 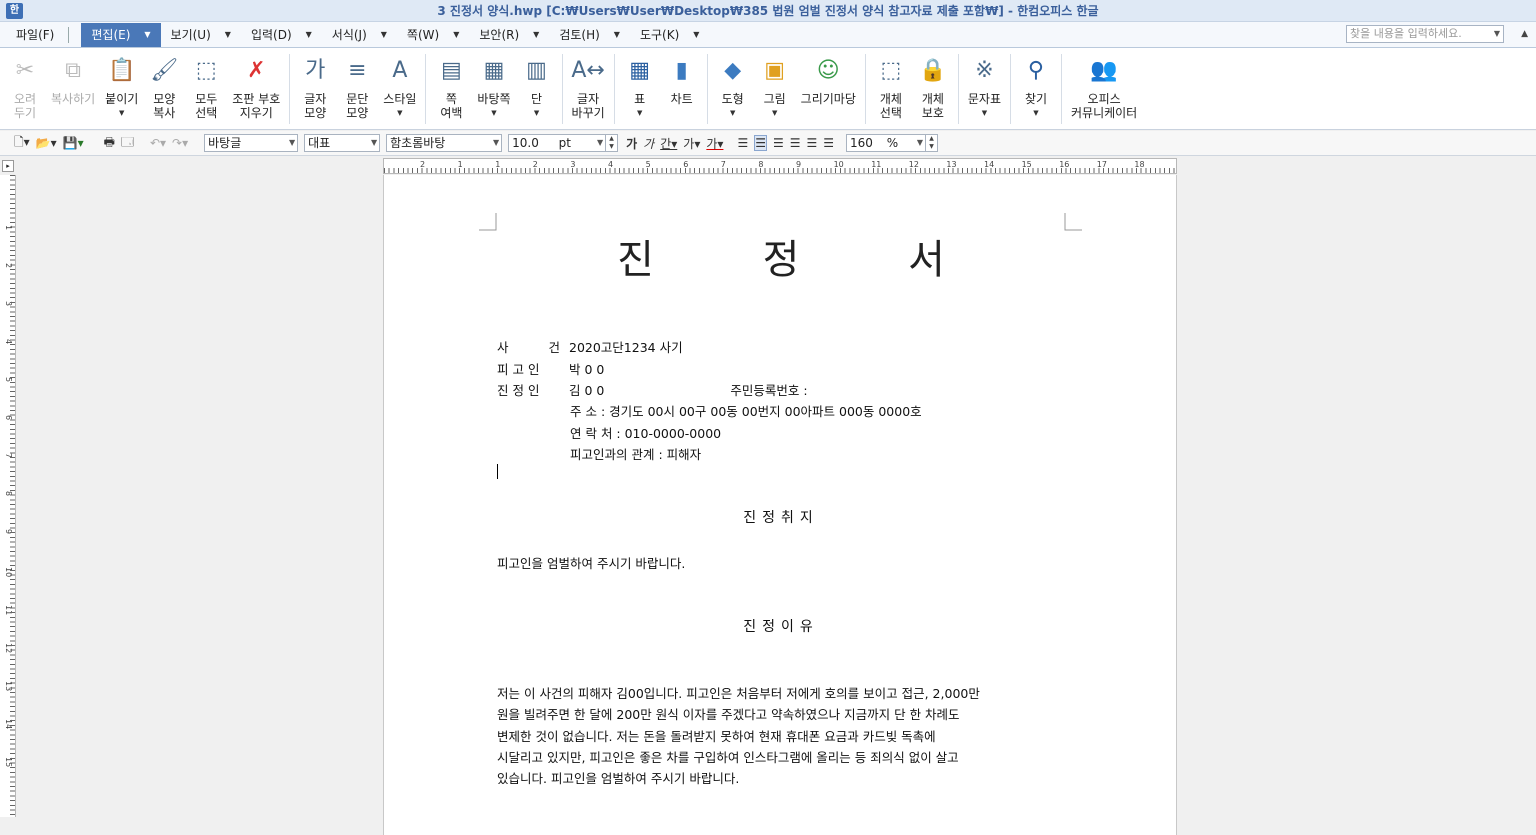 What do you see at coordinates (127, 143) in the screenshot?
I see `print-preview-icon: 🗔` at bounding box center [127, 143].